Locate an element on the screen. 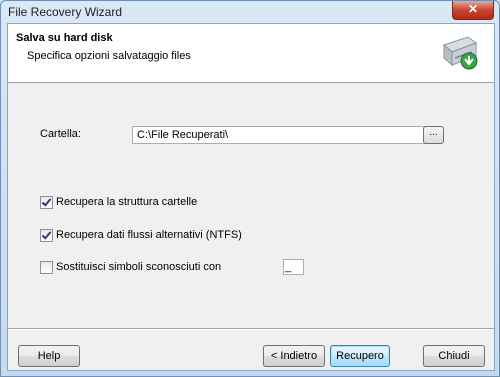 Image resolution: width=500 pixels, height=377 pixels. title-bar: File Recovery Wizard ✕ is located at coordinates (250, 12).